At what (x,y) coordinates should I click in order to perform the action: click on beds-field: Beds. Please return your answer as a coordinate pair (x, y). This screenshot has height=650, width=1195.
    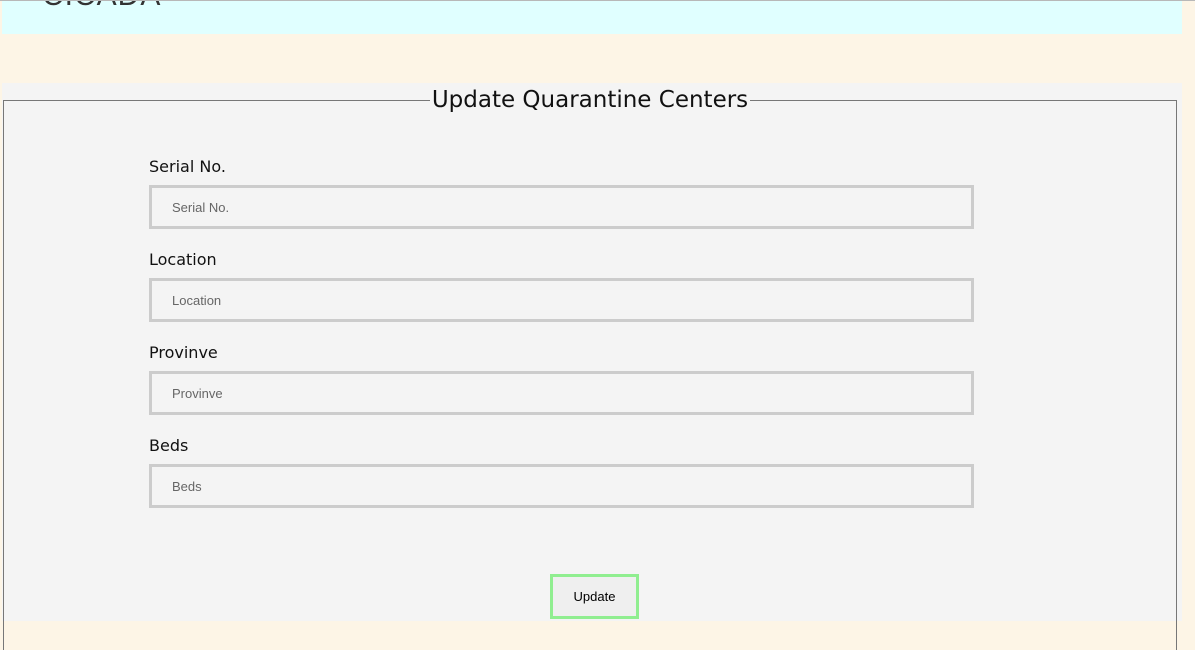
    Looking at the image, I should click on (561, 472).